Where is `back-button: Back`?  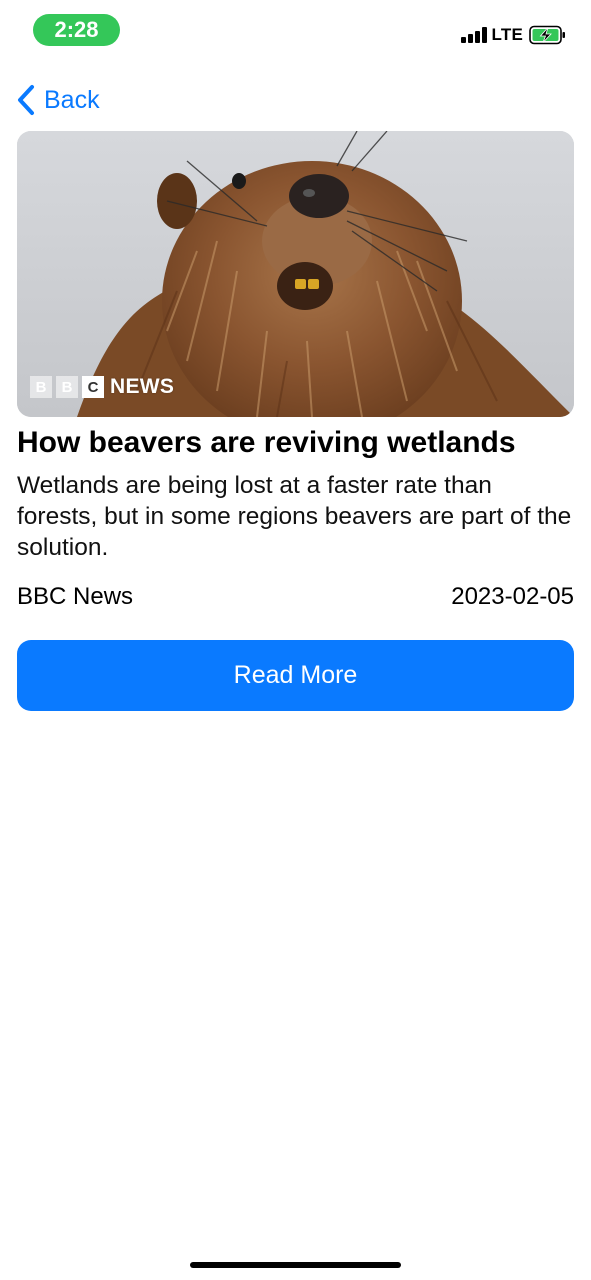 back-button: Back is located at coordinates (58, 100).